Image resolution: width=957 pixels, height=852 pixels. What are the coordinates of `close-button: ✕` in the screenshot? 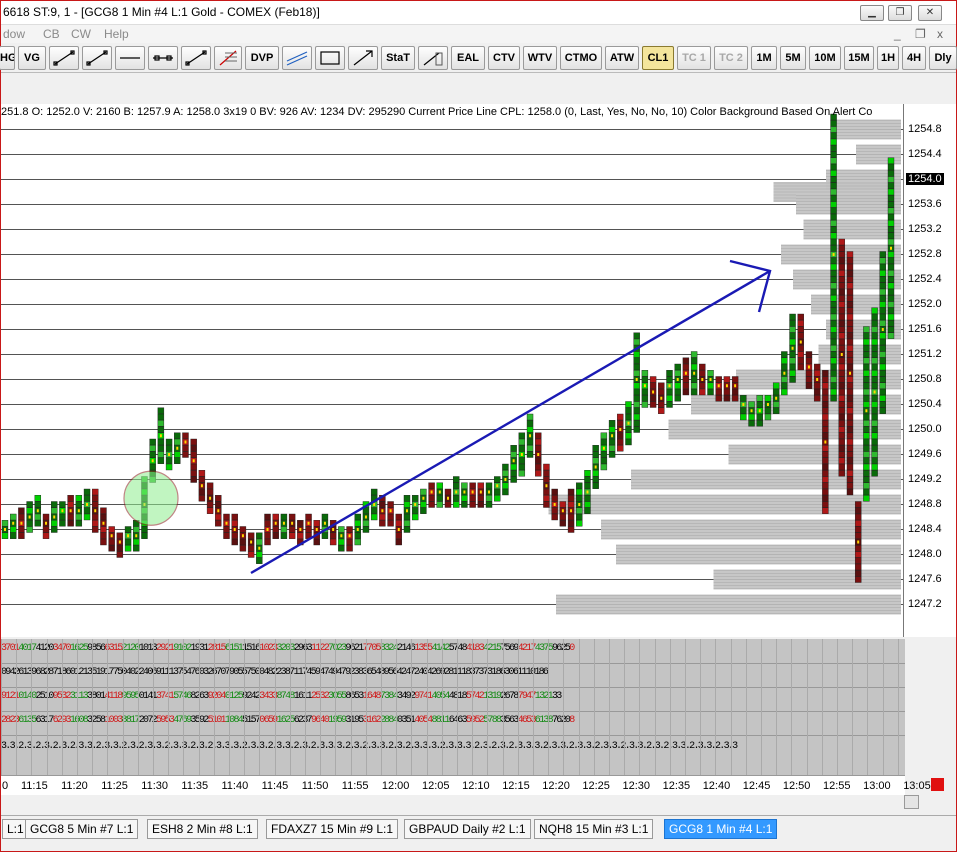 It's located at (930, 13).